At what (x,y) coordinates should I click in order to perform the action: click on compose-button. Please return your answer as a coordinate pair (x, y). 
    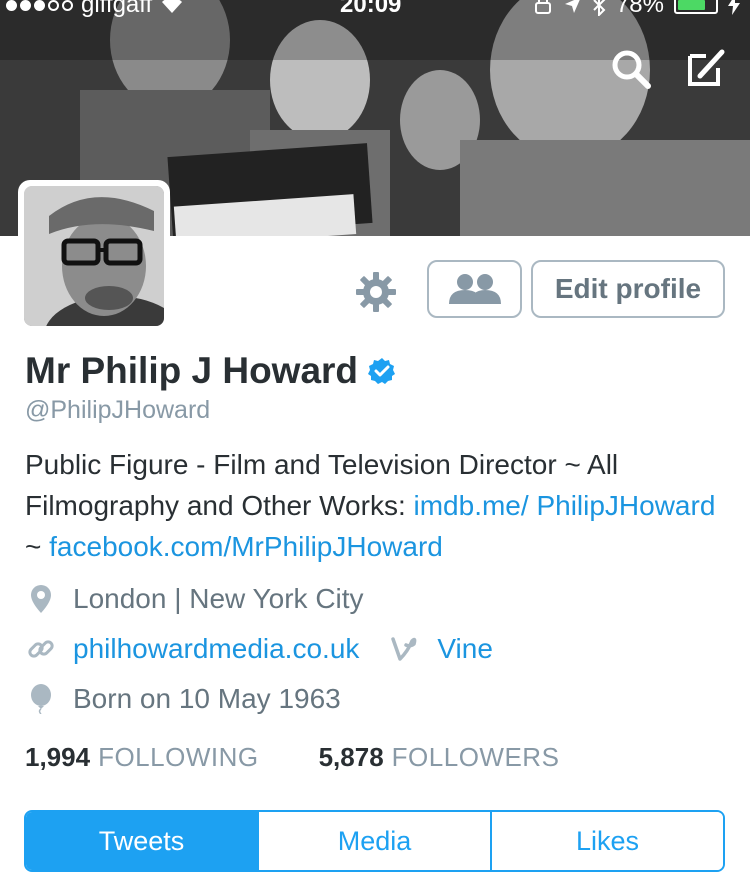
    Looking at the image, I should click on (705, 69).